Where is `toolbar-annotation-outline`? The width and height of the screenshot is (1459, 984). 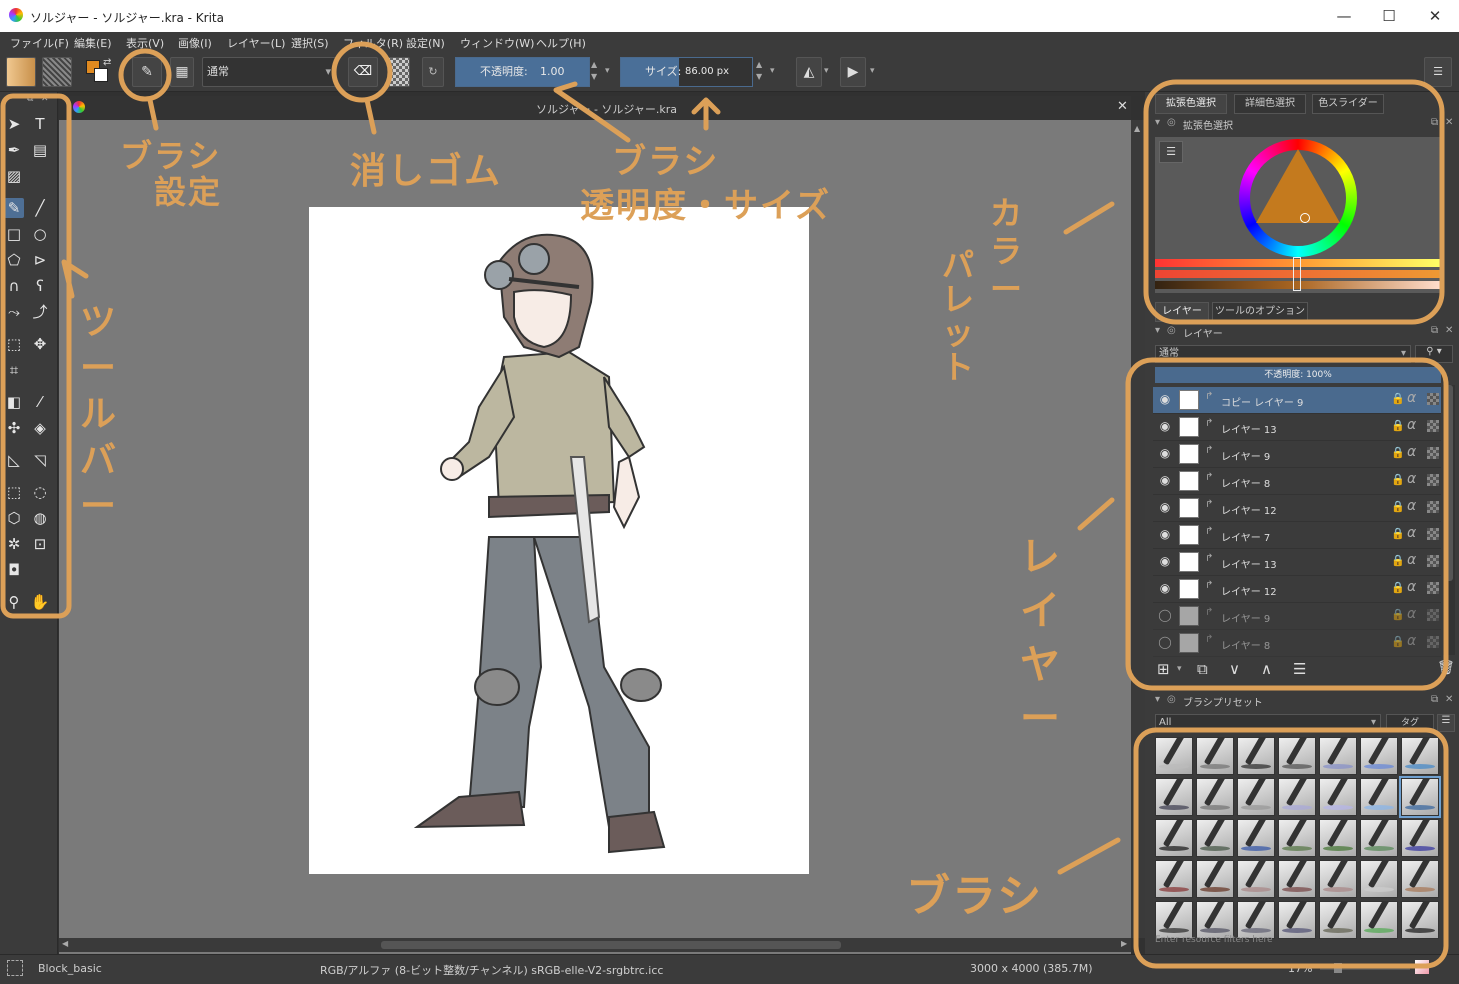
toolbar-annotation-outline is located at coordinates (36, 356).